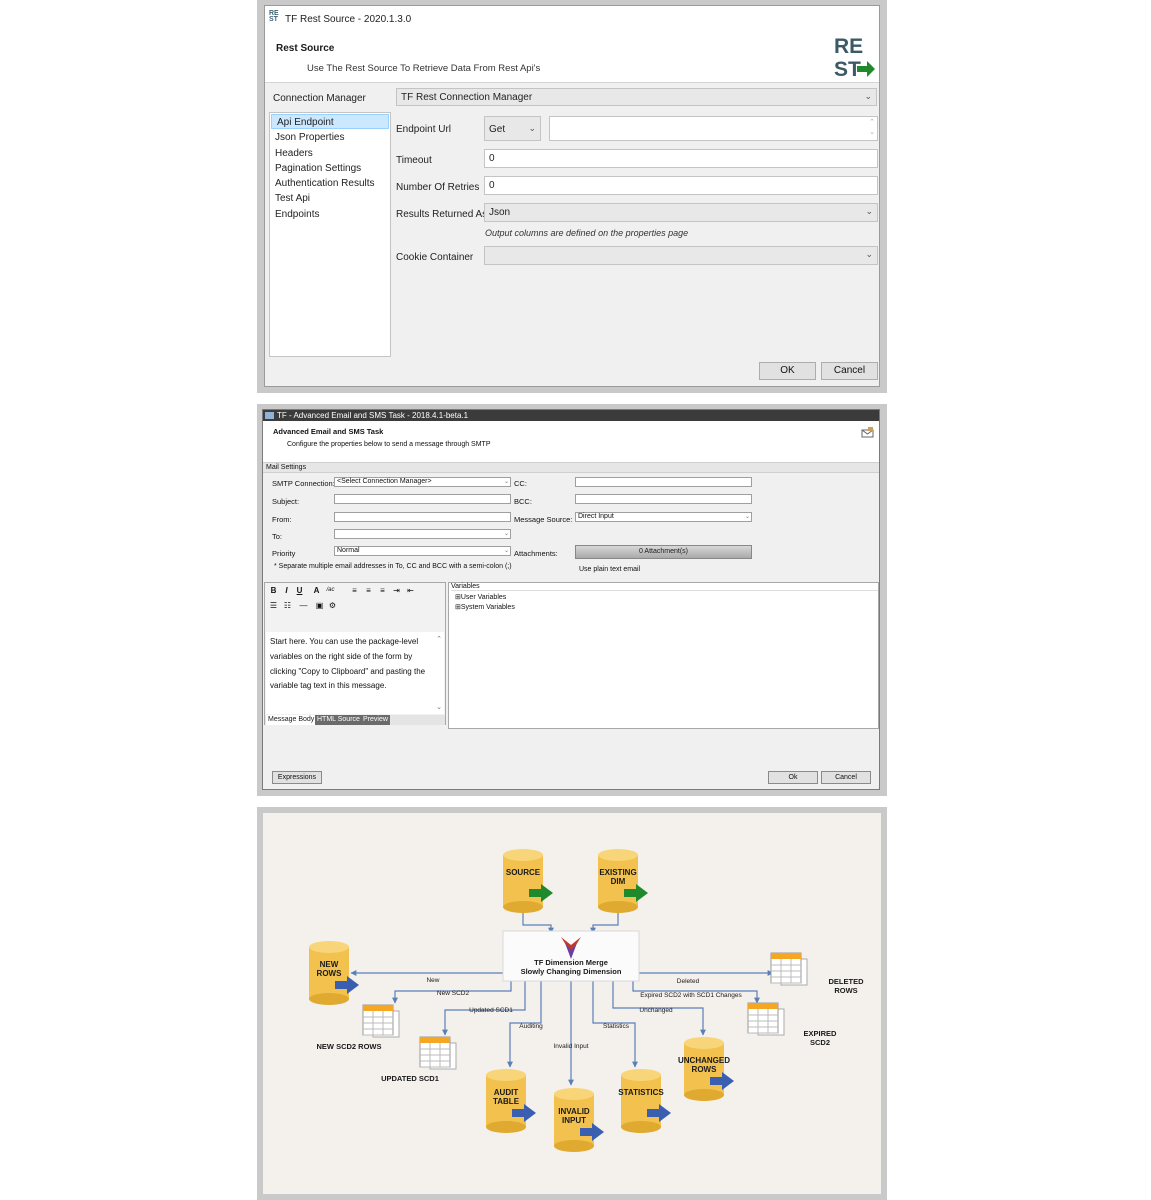  I want to click on attachments-button: 0 Attachment(s), so click(663, 552).